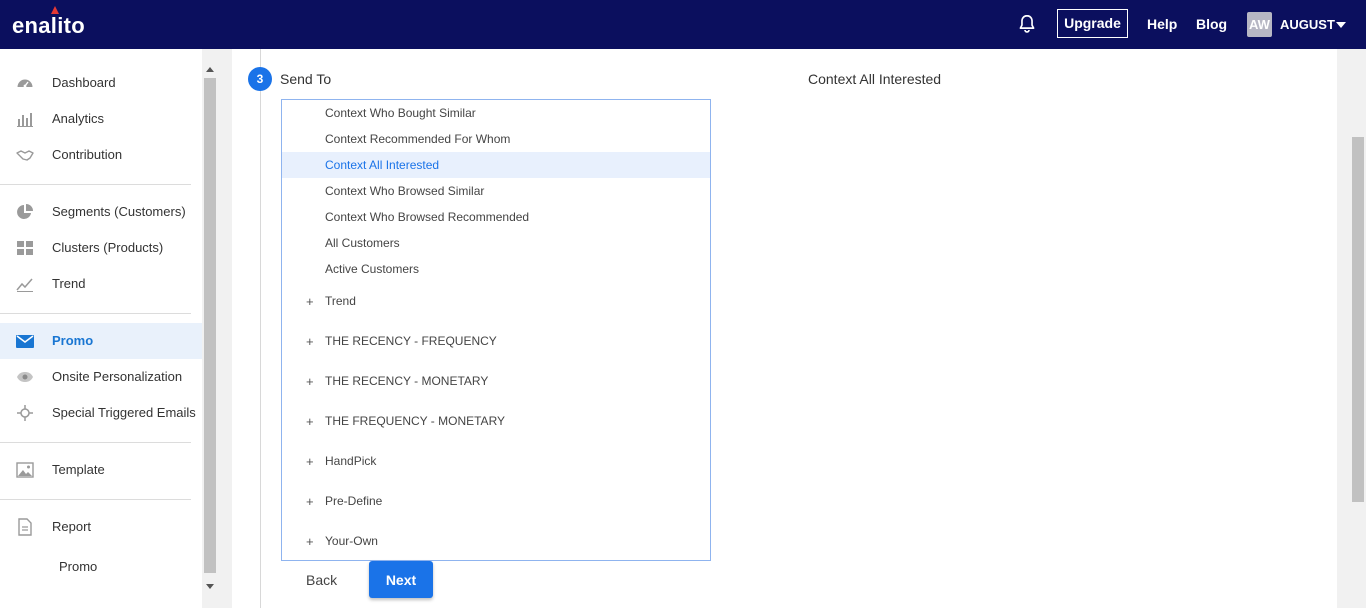 The image size is (1366, 608). I want to click on envelope-icon, so click(25, 341).